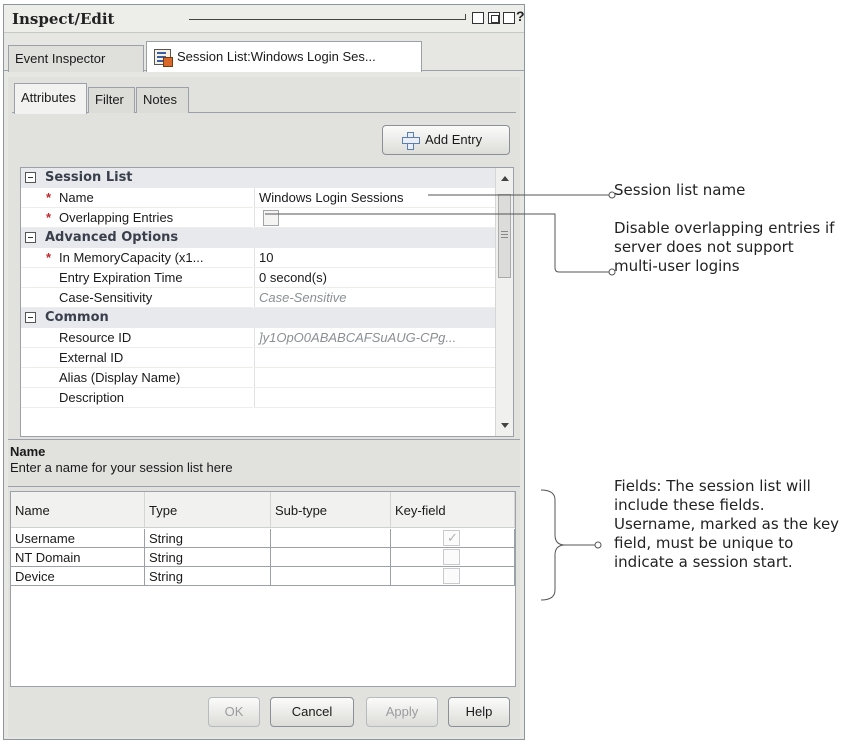 This screenshot has width=845, height=747. What do you see at coordinates (553, 545) in the screenshot?
I see `callout-brace-fields` at bounding box center [553, 545].